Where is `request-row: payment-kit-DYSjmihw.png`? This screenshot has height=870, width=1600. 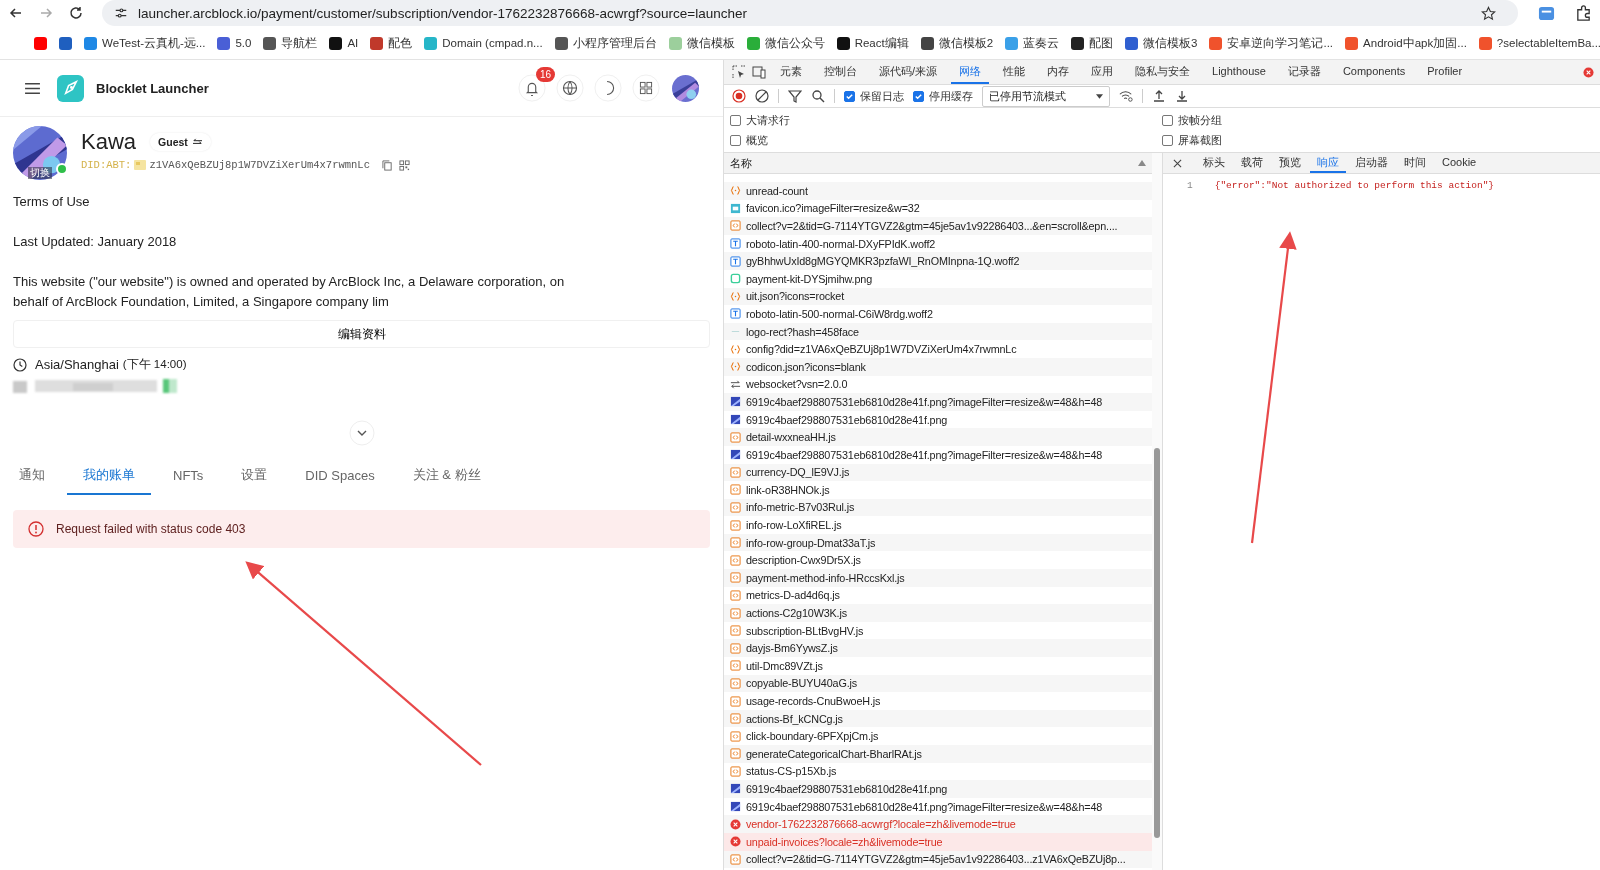
request-row: payment-kit-DYSjmihw.png is located at coordinates (938, 278).